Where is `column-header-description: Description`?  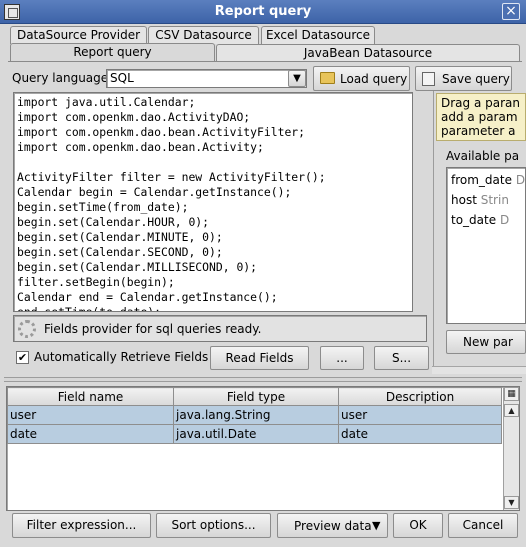 column-header-description: Description is located at coordinates (420, 396).